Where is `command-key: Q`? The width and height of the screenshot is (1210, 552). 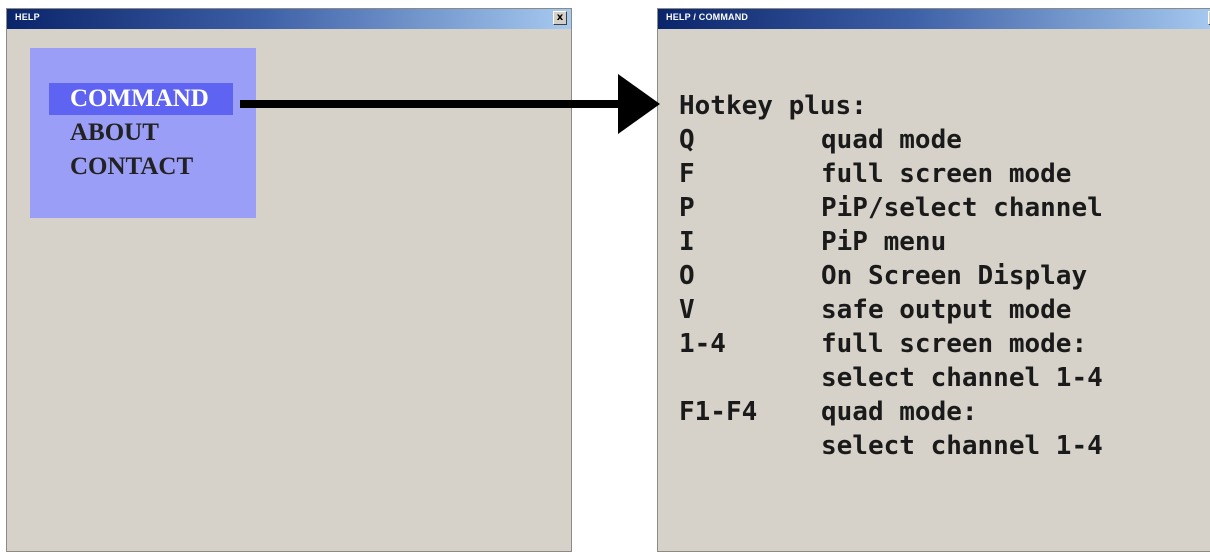 command-key: Q is located at coordinates (687, 140).